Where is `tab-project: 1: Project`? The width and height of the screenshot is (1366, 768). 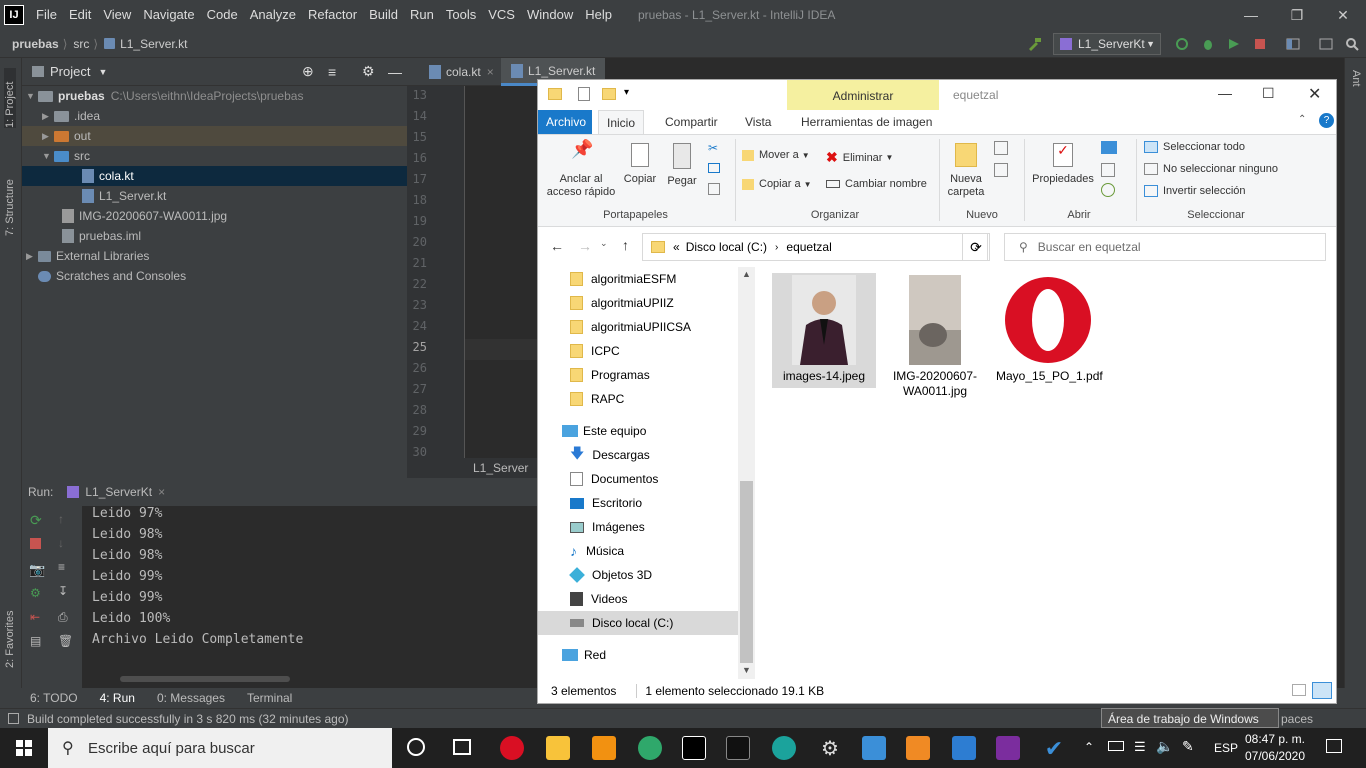 tab-project: 1: Project is located at coordinates (10, 98).